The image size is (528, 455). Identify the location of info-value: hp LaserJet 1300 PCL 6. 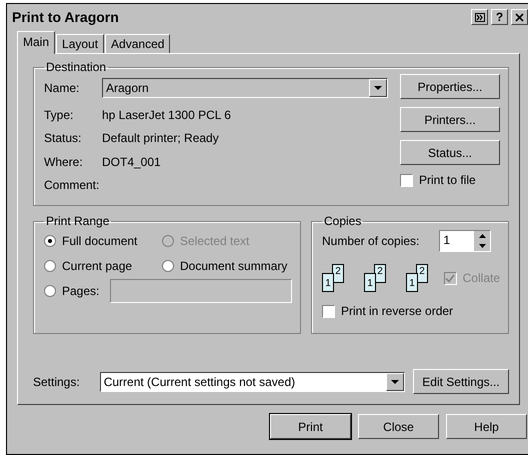
(166, 115).